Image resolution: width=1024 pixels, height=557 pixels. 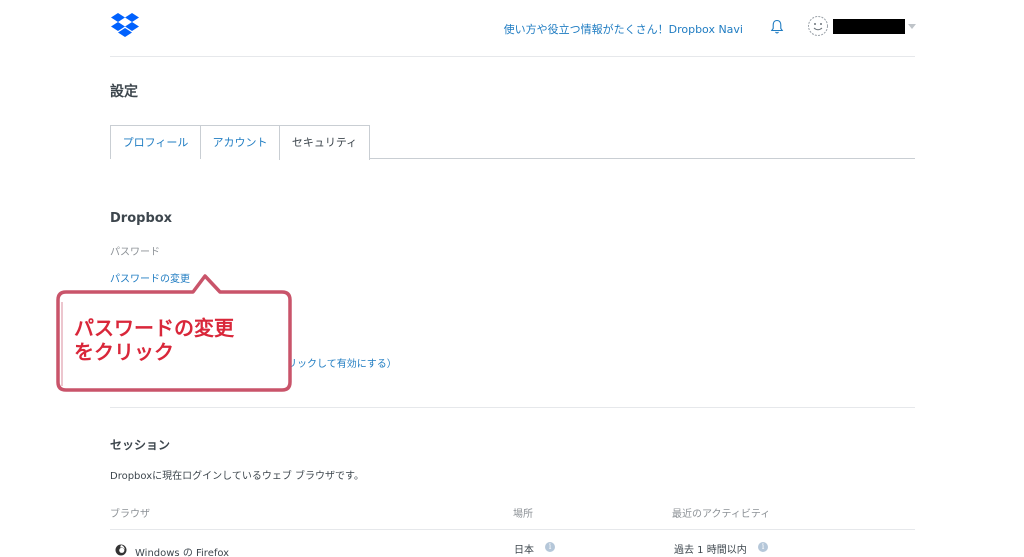 What do you see at coordinates (130, 514) in the screenshot?
I see `column-header-browser: ブラウザ` at bounding box center [130, 514].